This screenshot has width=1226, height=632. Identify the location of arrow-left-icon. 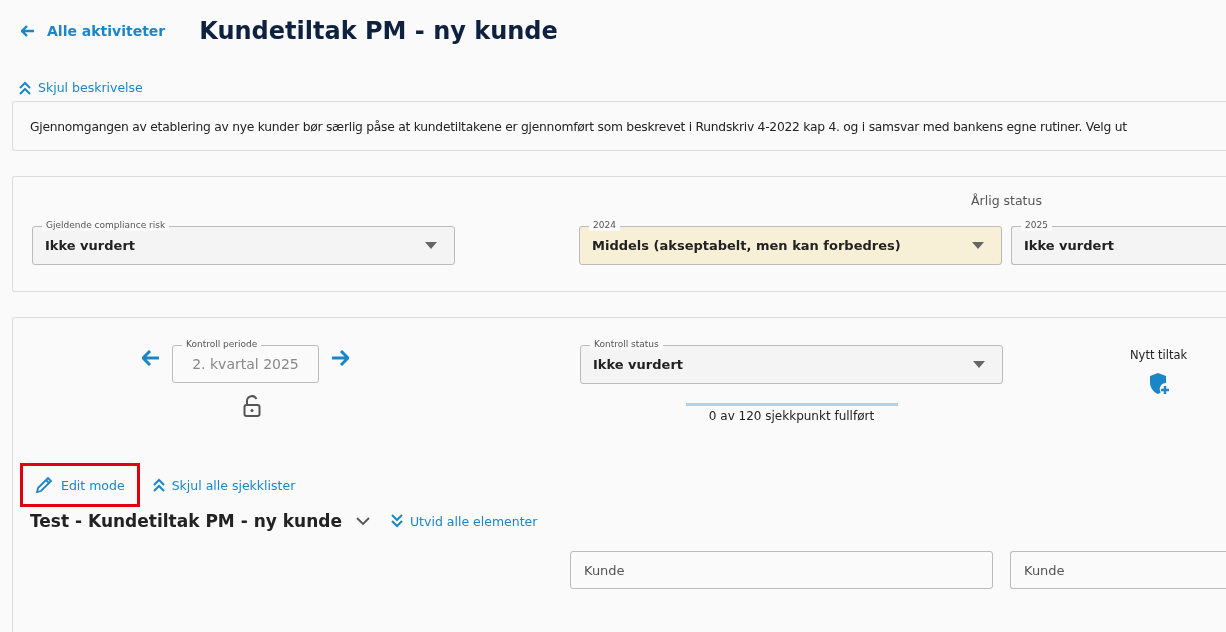
(28, 31).